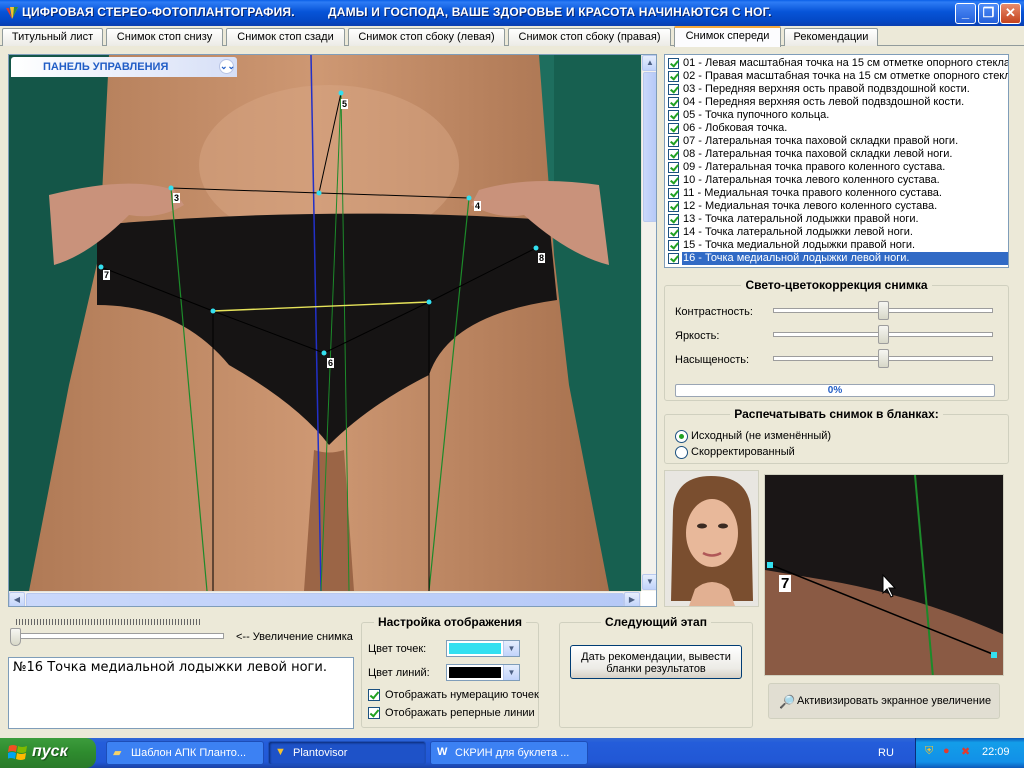  I want to click on brightness-slider-thumb, so click(883, 334).